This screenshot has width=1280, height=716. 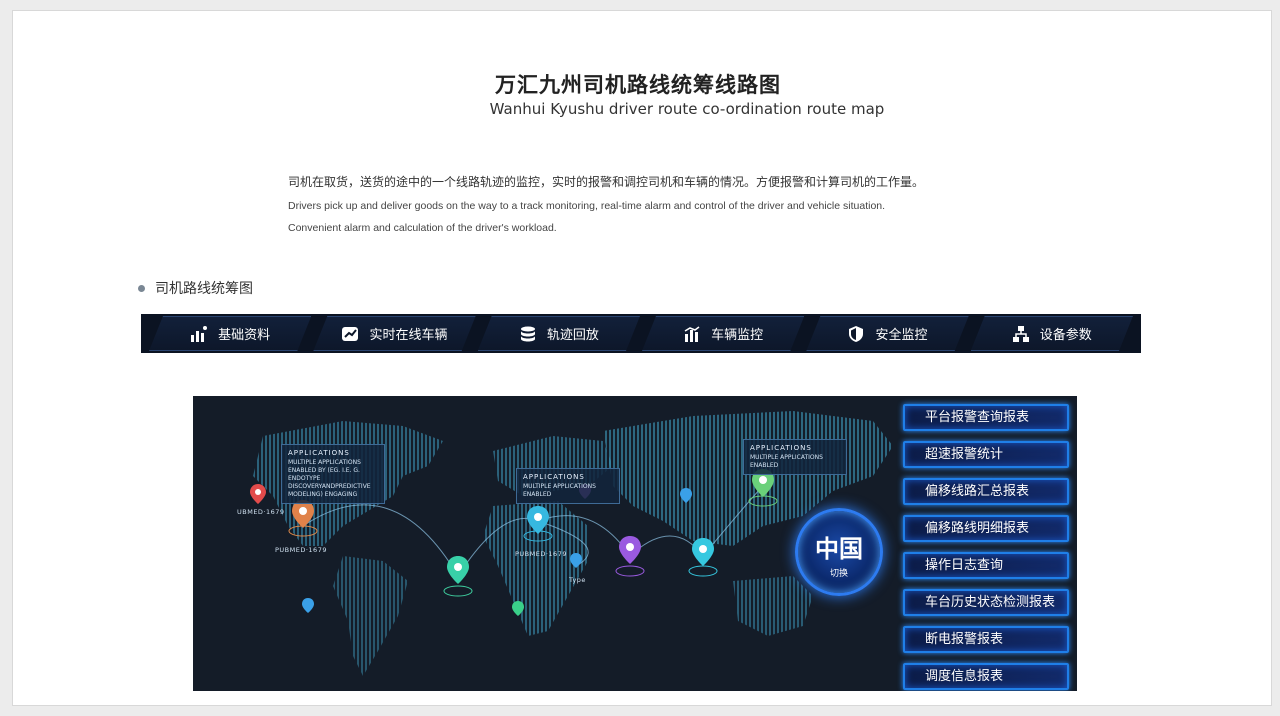 I want to click on top-nav-bar: 基础资料 实时在线车辆 轨迹回放 车辆监控 安全监控 设备参数, so click(x=641, y=333).